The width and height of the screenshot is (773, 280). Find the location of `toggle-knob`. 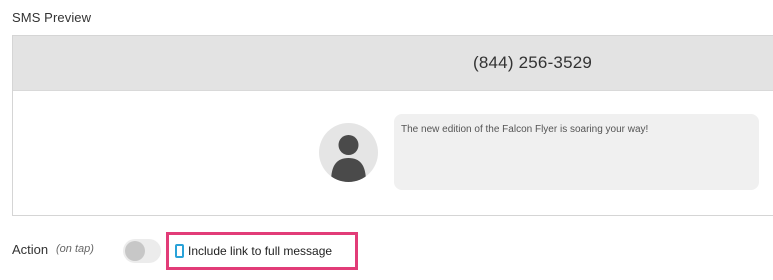

toggle-knob is located at coordinates (135, 251).